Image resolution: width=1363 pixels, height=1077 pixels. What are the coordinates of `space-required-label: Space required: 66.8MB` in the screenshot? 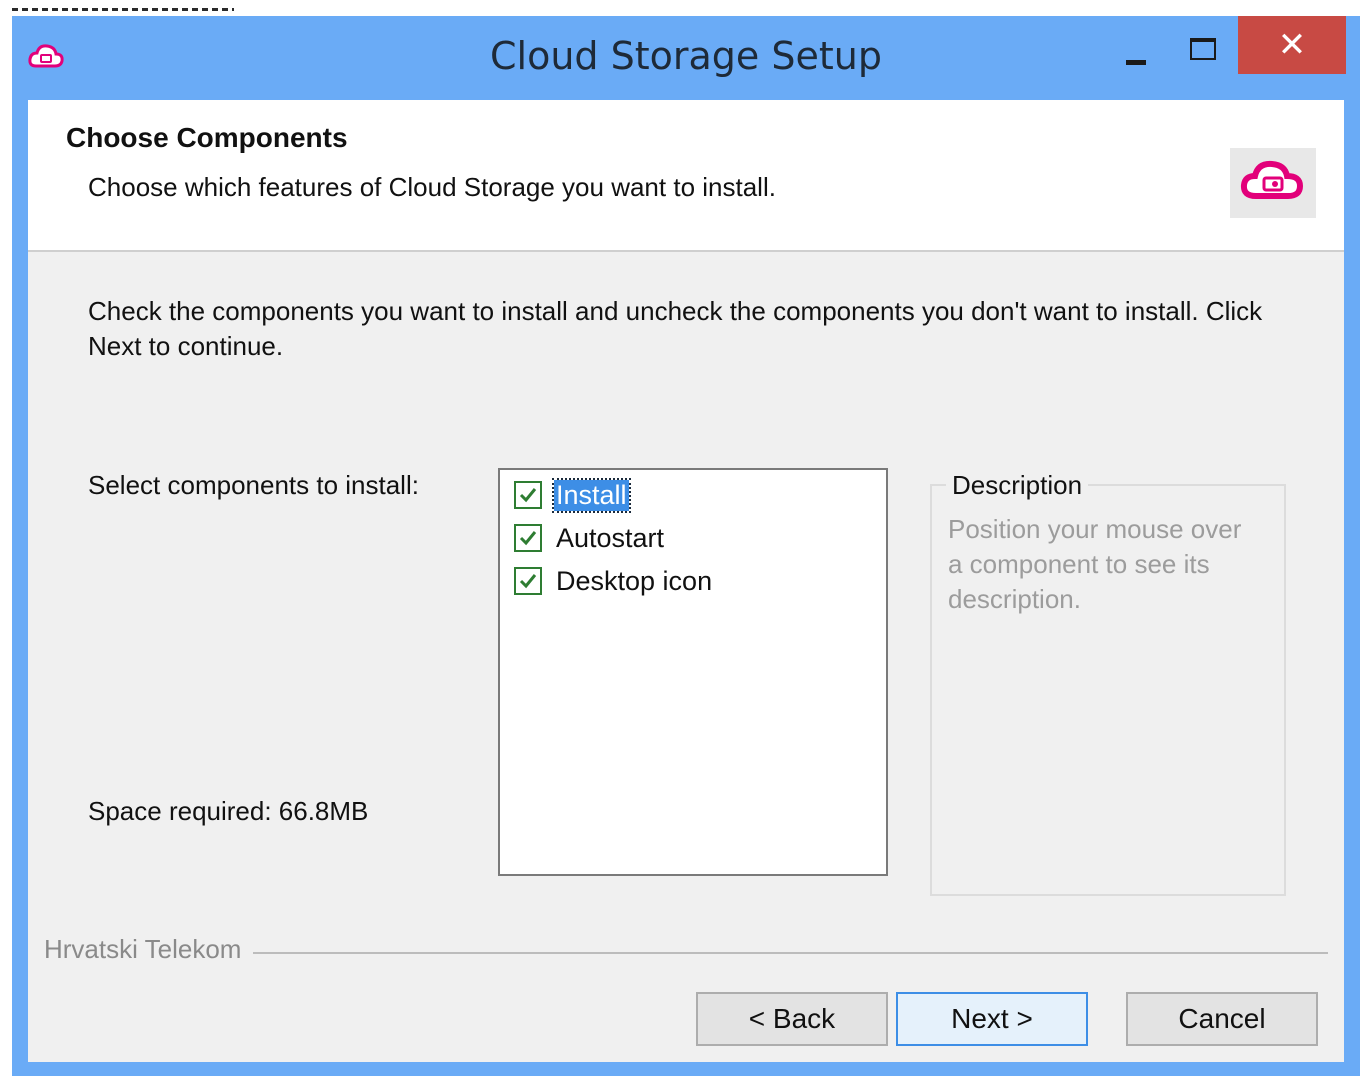 It's located at (228, 811).